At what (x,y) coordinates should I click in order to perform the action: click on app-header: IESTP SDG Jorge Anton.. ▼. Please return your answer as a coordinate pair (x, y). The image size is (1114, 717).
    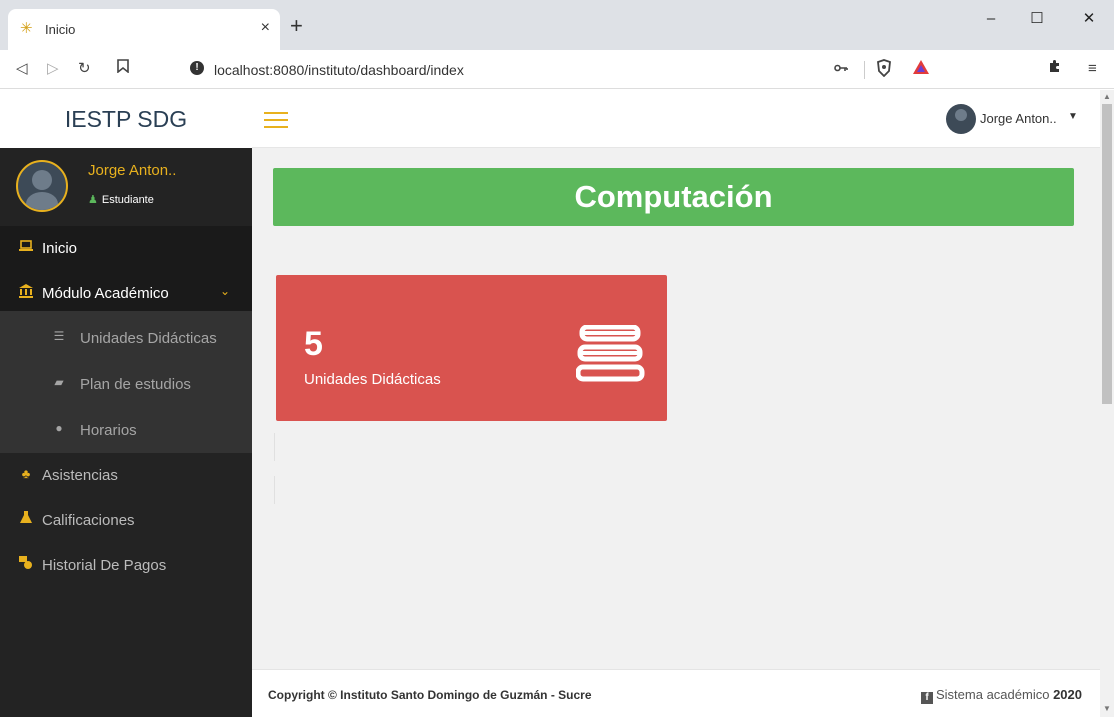
    Looking at the image, I should click on (550, 119).